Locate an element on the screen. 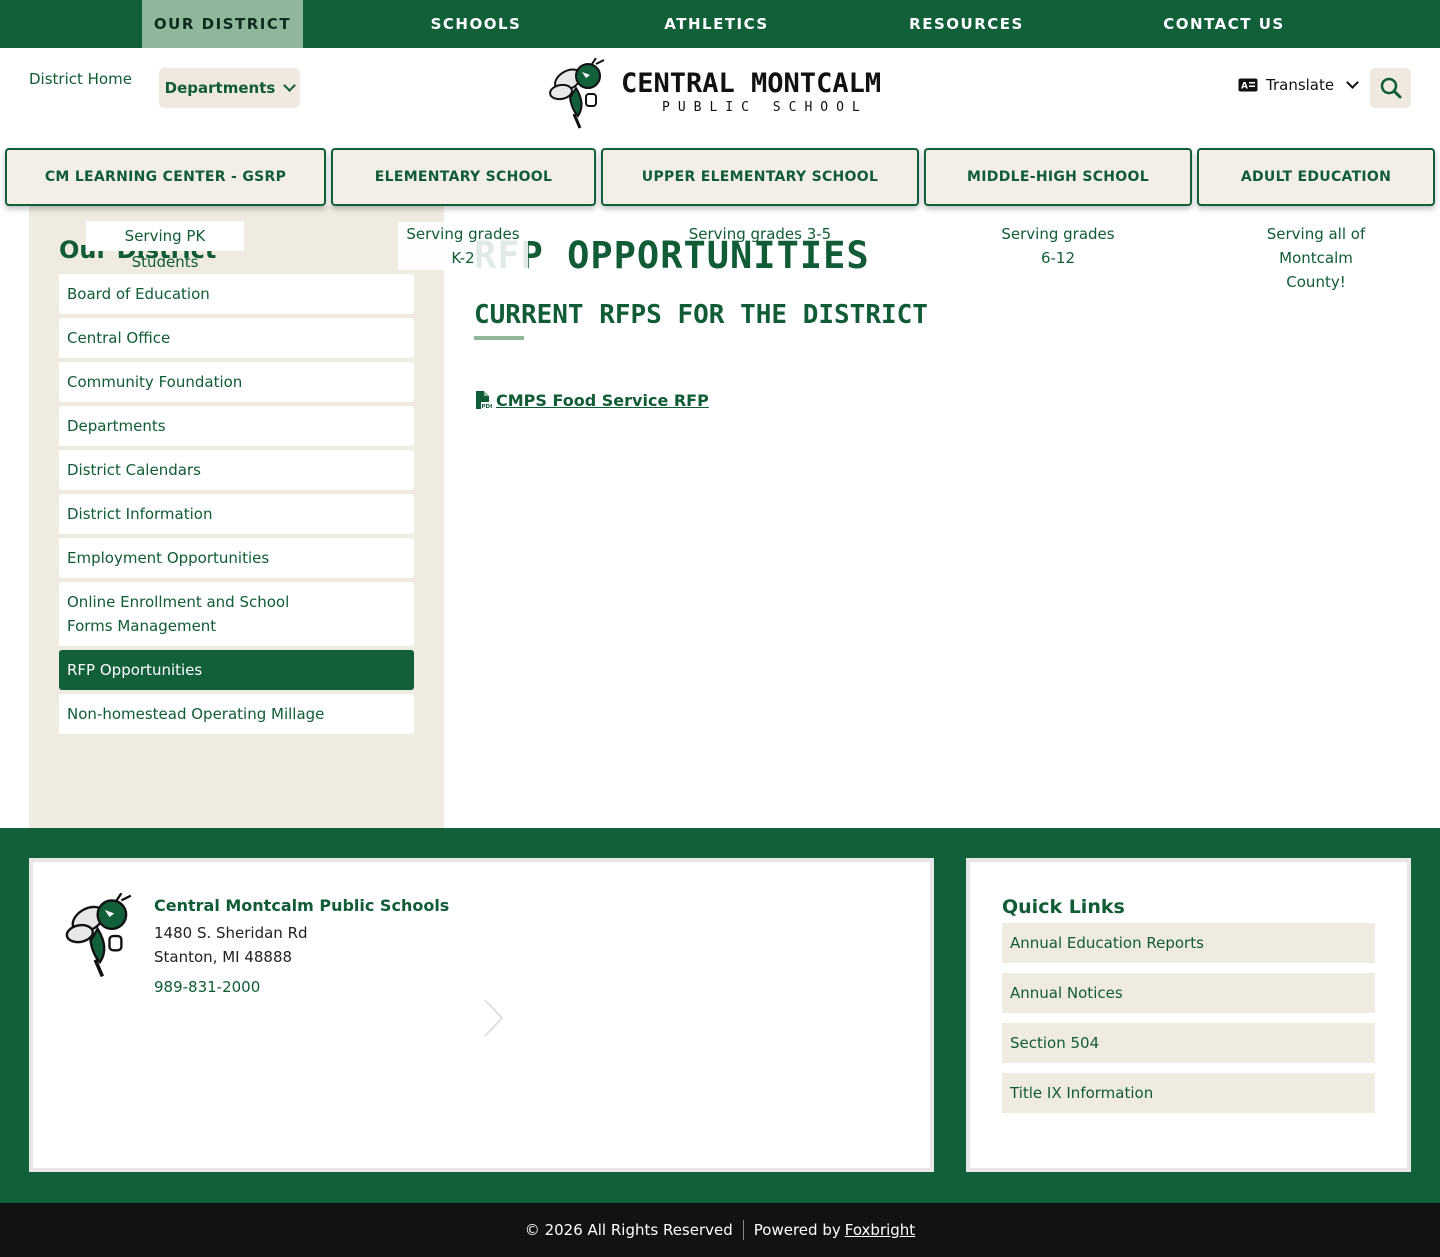  quick-link-annual-notices: Annual Notices is located at coordinates (1188, 993).